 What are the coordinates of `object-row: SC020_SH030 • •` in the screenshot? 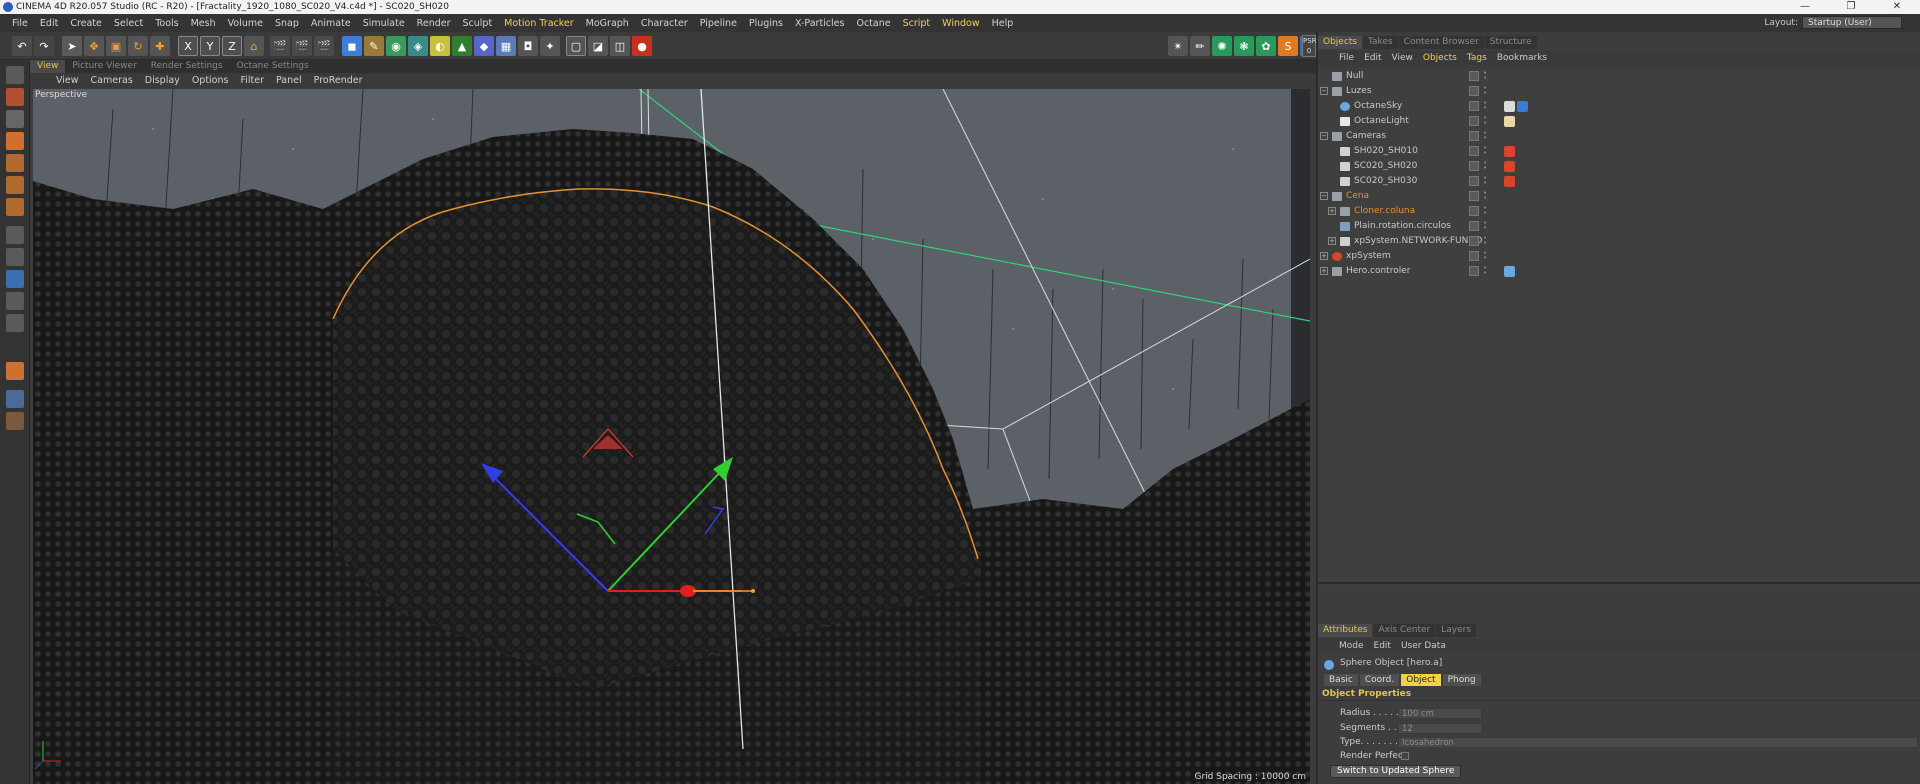 It's located at (1619, 181).